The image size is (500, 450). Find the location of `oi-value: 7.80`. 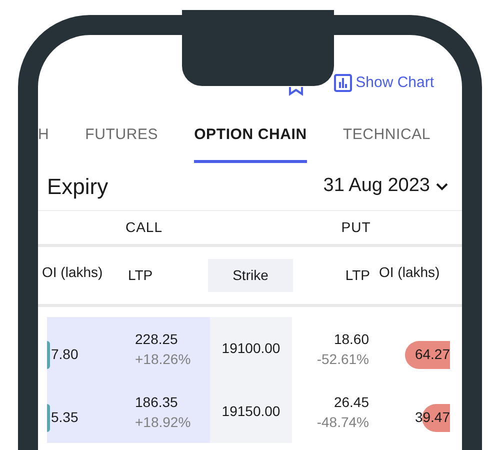

oi-value: 7.80 is located at coordinates (64, 354).